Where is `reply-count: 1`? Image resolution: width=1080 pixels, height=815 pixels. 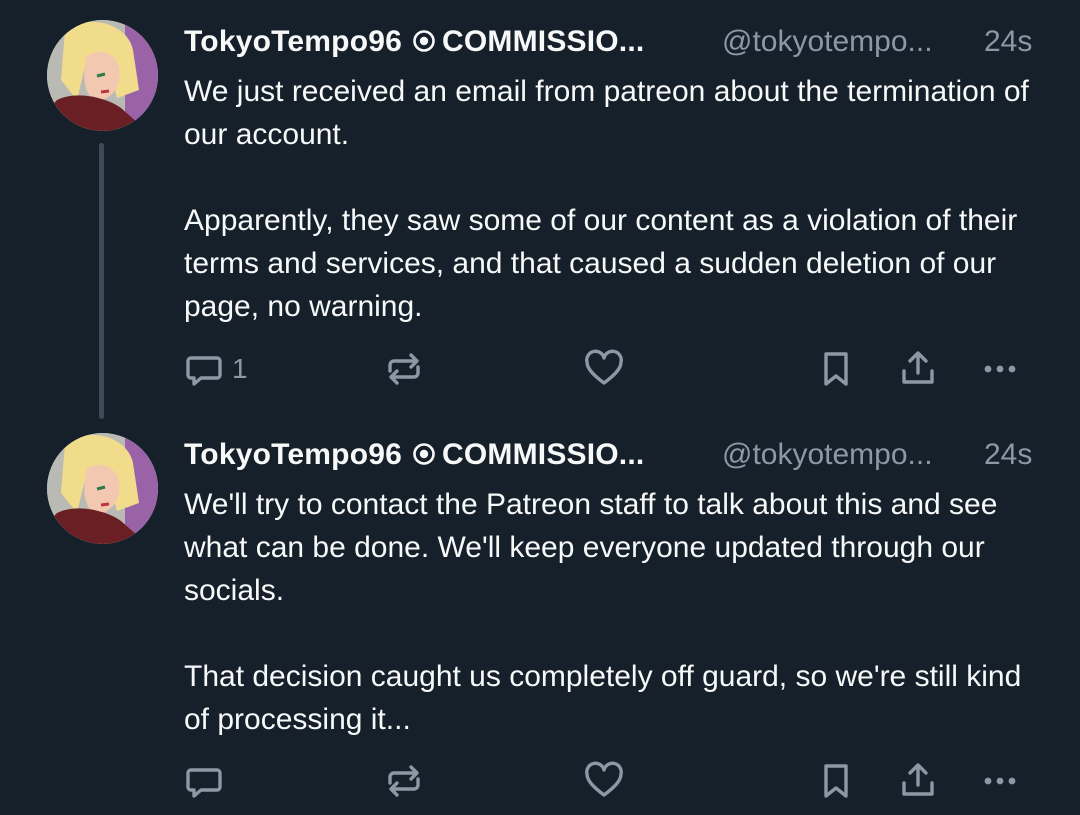
reply-count: 1 is located at coordinates (240, 368).